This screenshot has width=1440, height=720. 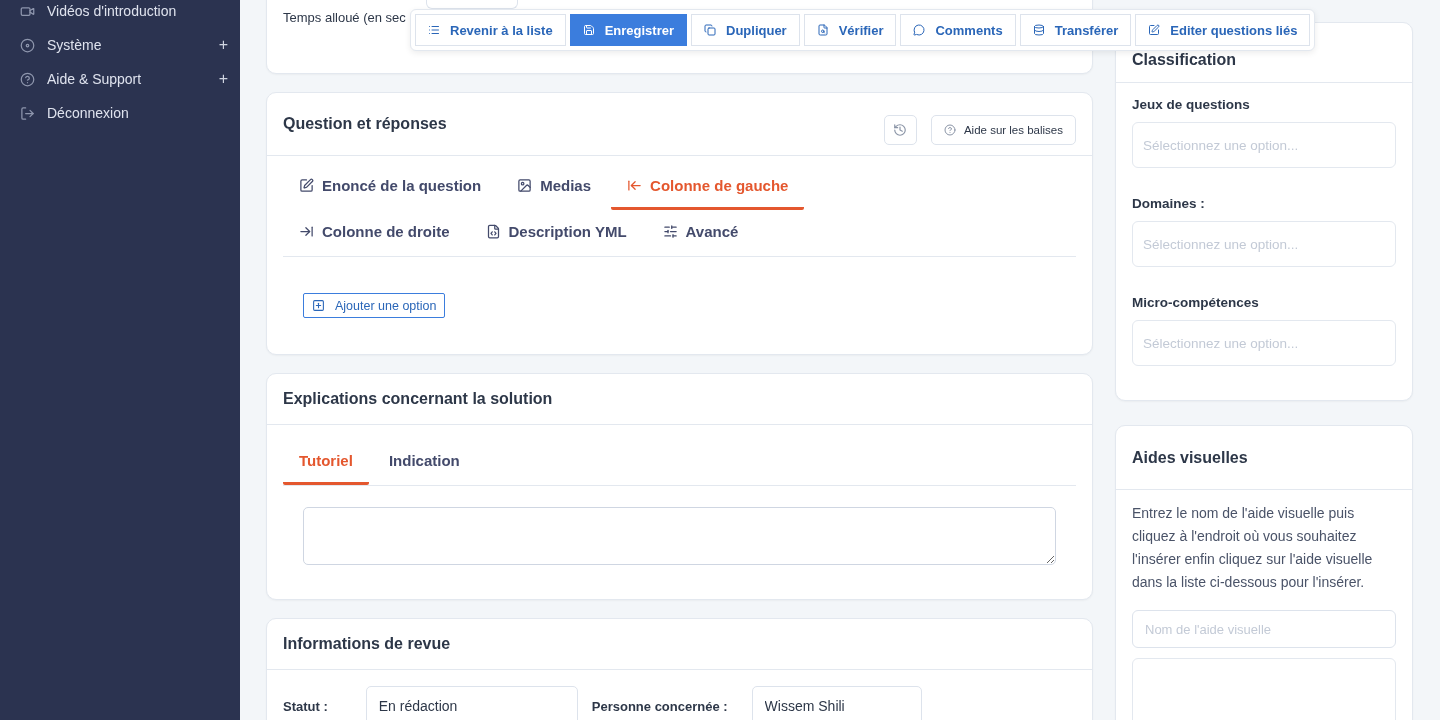 I want to click on tab: Tutoriel, so click(x=326, y=462).